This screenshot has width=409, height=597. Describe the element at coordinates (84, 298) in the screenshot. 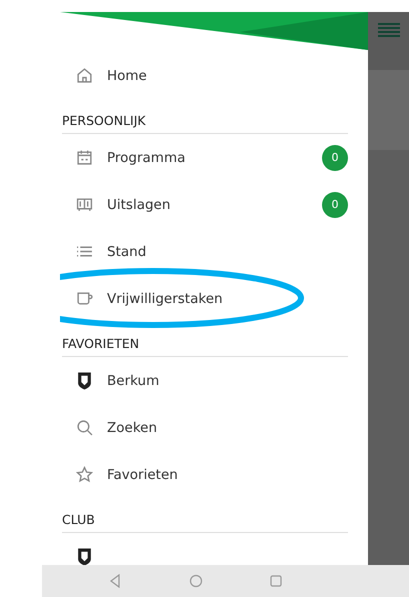

I see `cup-icon` at that location.